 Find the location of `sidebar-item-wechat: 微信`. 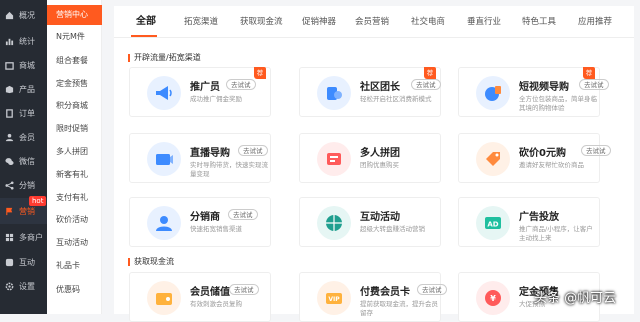

sidebar-item-wechat: 微信 is located at coordinates (23, 161).